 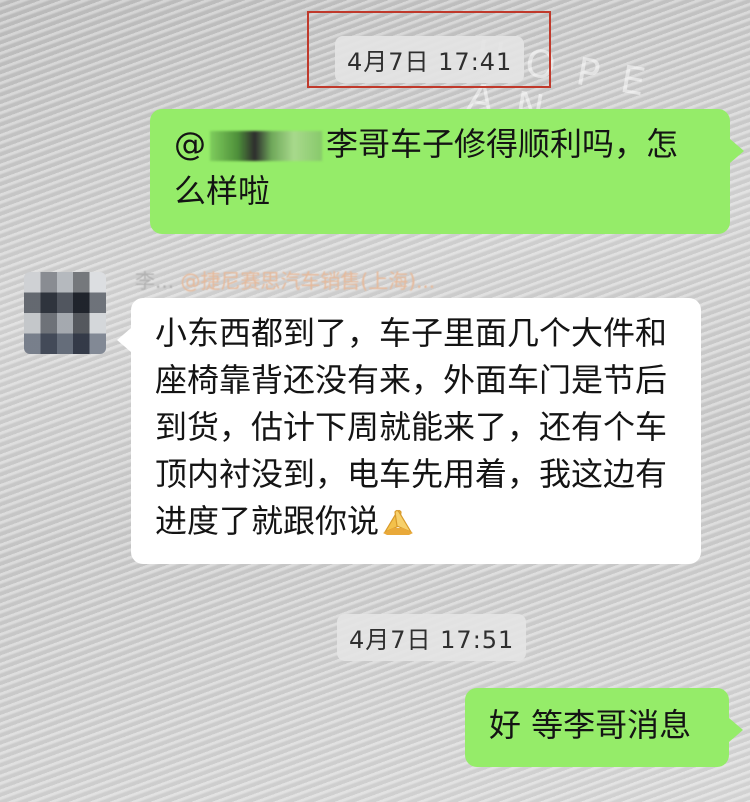 What do you see at coordinates (447, 171) in the screenshot?
I see `sent-message-bubble: @ 李哥车子修得顺利吗，怎么样啦` at bounding box center [447, 171].